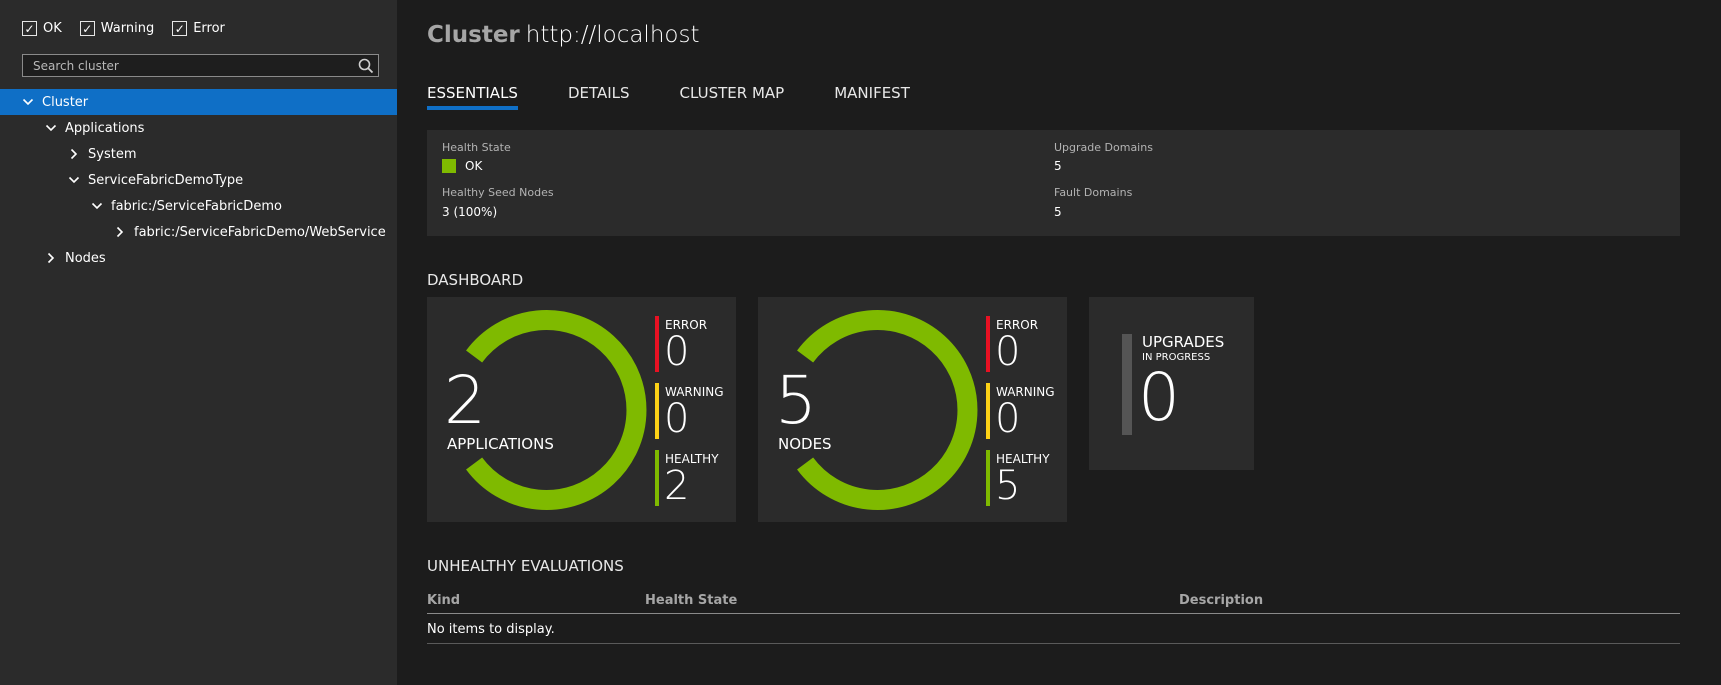 The height and width of the screenshot is (685, 1721). I want to click on tree-item-webservice: fabric:/ServiceFabricDemo/WebService, so click(198, 232).